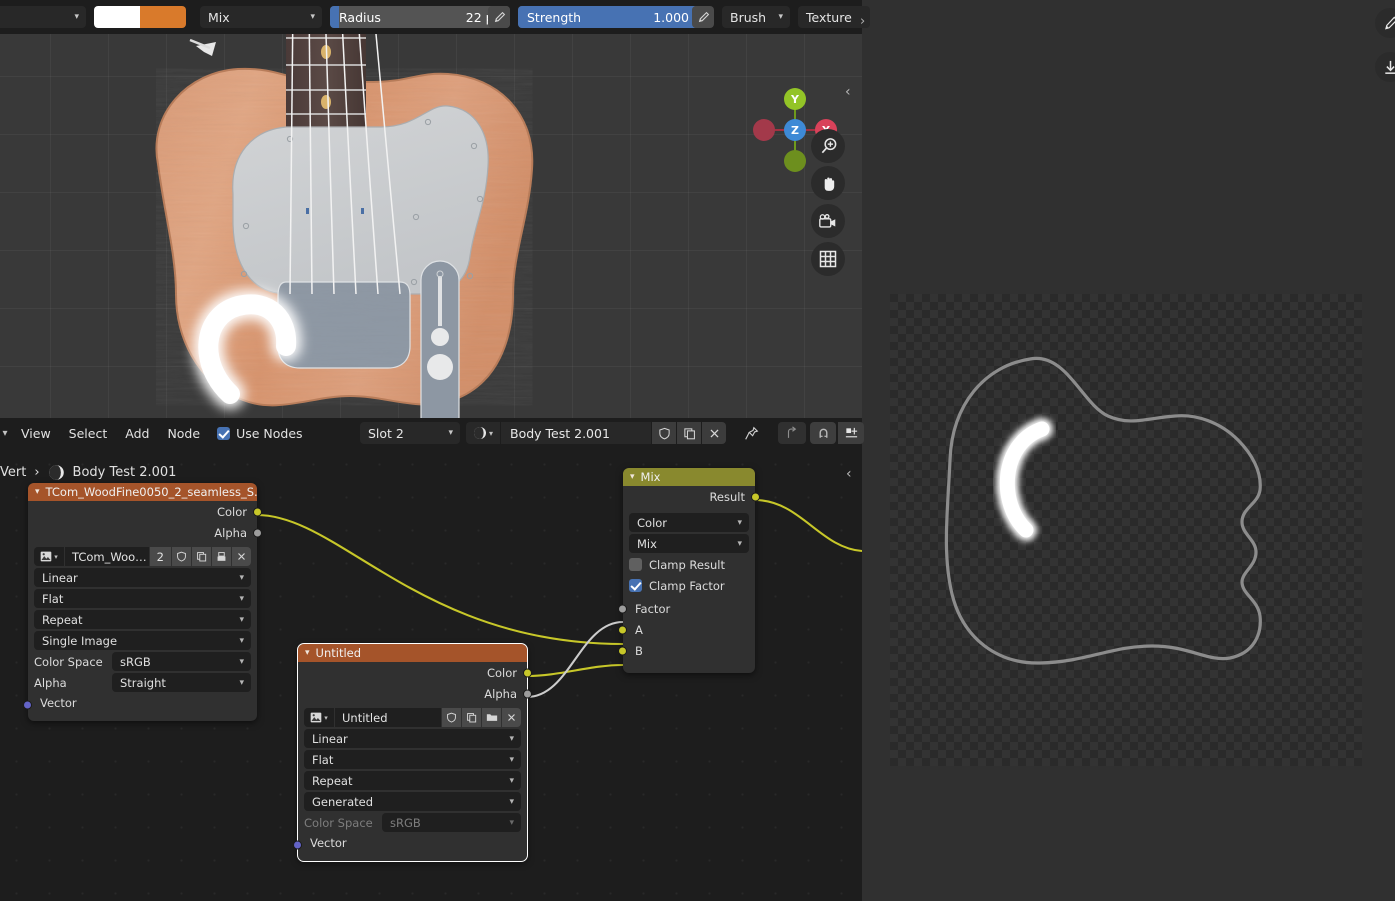 Image resolution: width=1395 pixels, height=901 pixels. Describe the element at coordinates (849, 474) in the screenshot. I see `node-sidebar-toggle: ‹` at that location.